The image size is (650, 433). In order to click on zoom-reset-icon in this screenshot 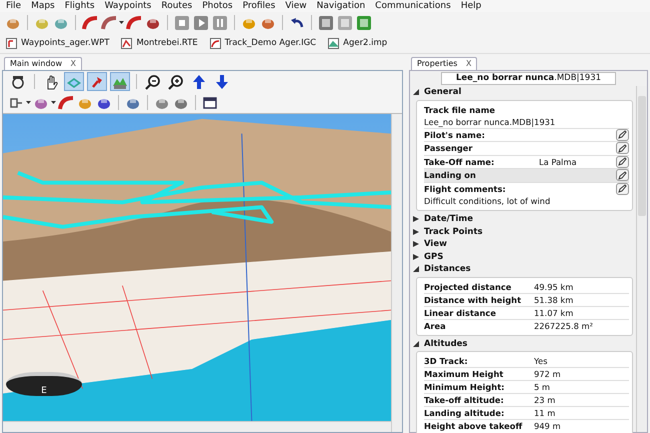, I will do `click(18, 82)`.